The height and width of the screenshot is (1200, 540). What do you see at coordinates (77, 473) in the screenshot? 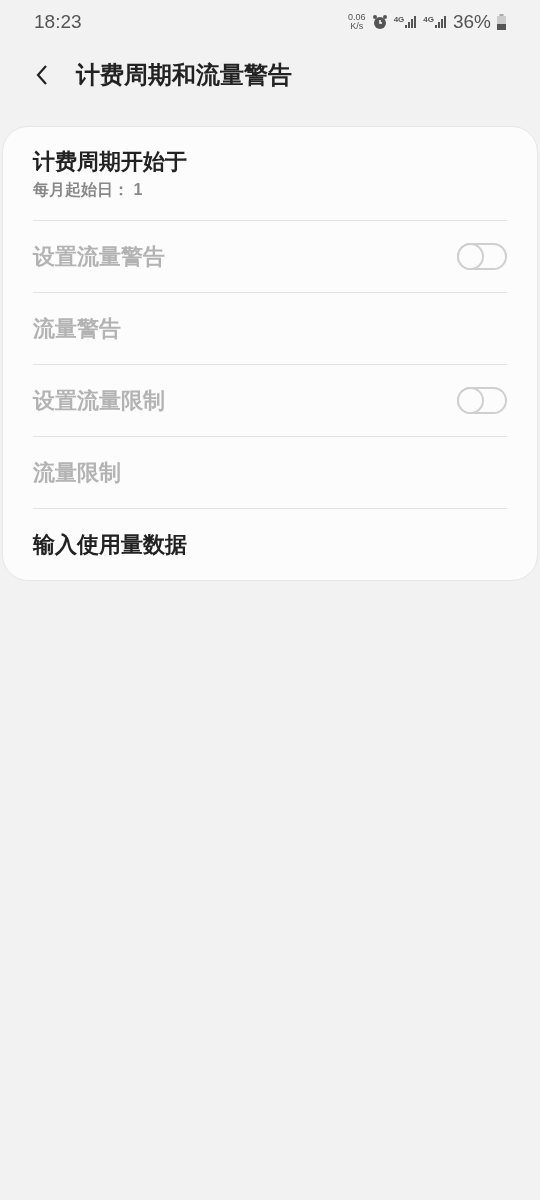
I see `item-title: 流量限制` at bounding box center [77, 473].